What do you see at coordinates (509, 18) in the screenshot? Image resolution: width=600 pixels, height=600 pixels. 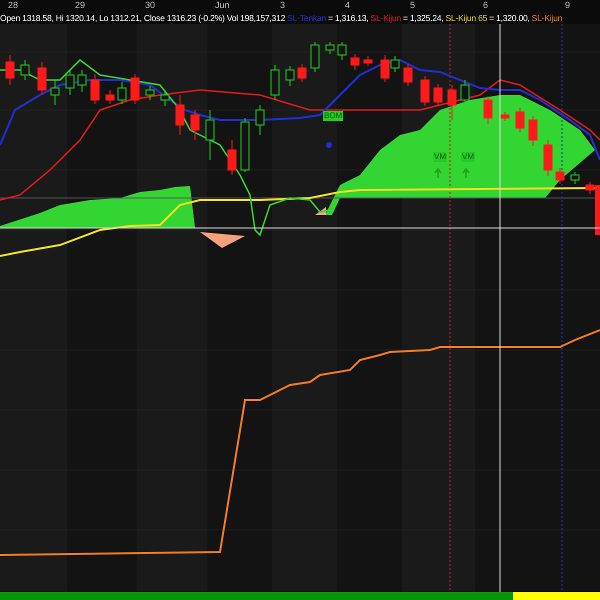 I see `indicator-value: = 1,320.00,` at bounding box center [509, 18].